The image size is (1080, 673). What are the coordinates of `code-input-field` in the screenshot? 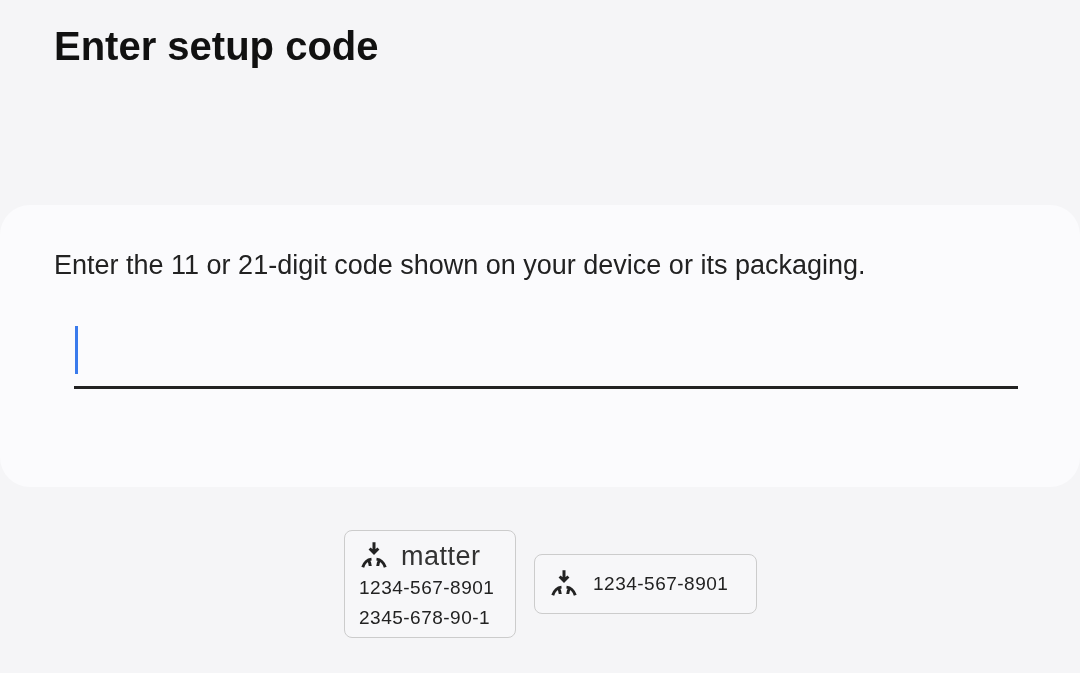 It's located at (546, 357).